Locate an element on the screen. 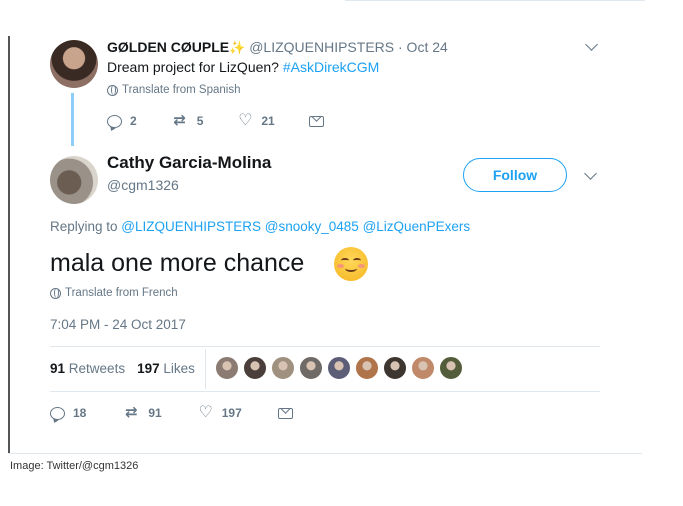 The width and height of the screenshot is (683, 506). translate-label: Translate from French is located at coordinates (121, 293).